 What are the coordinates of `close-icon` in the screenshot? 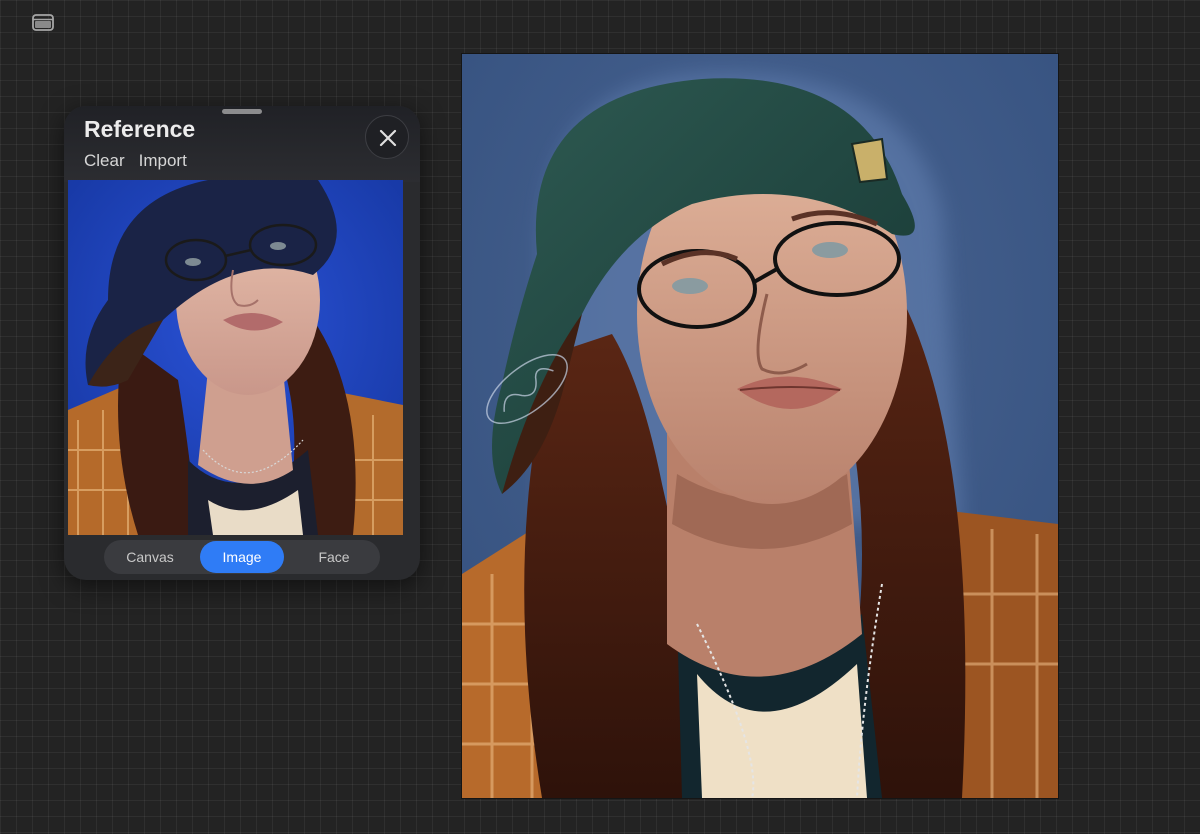 It's located at (388, 138).